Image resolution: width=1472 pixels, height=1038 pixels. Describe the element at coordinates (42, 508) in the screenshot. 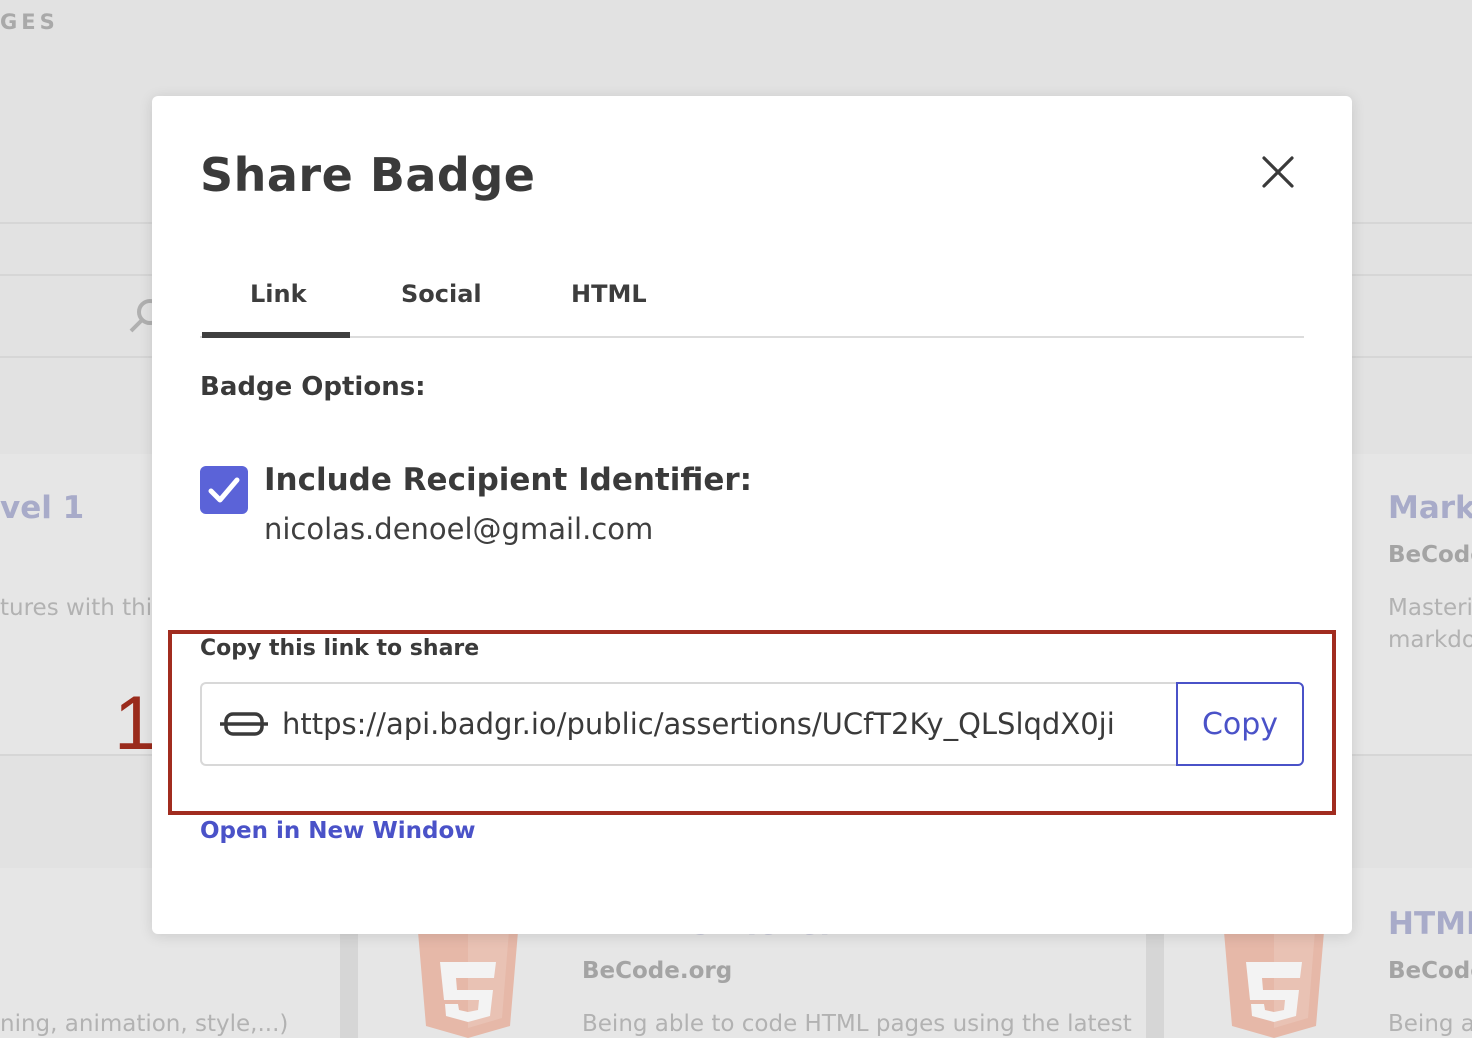

I see `background-card-title: vel 1` at that location.